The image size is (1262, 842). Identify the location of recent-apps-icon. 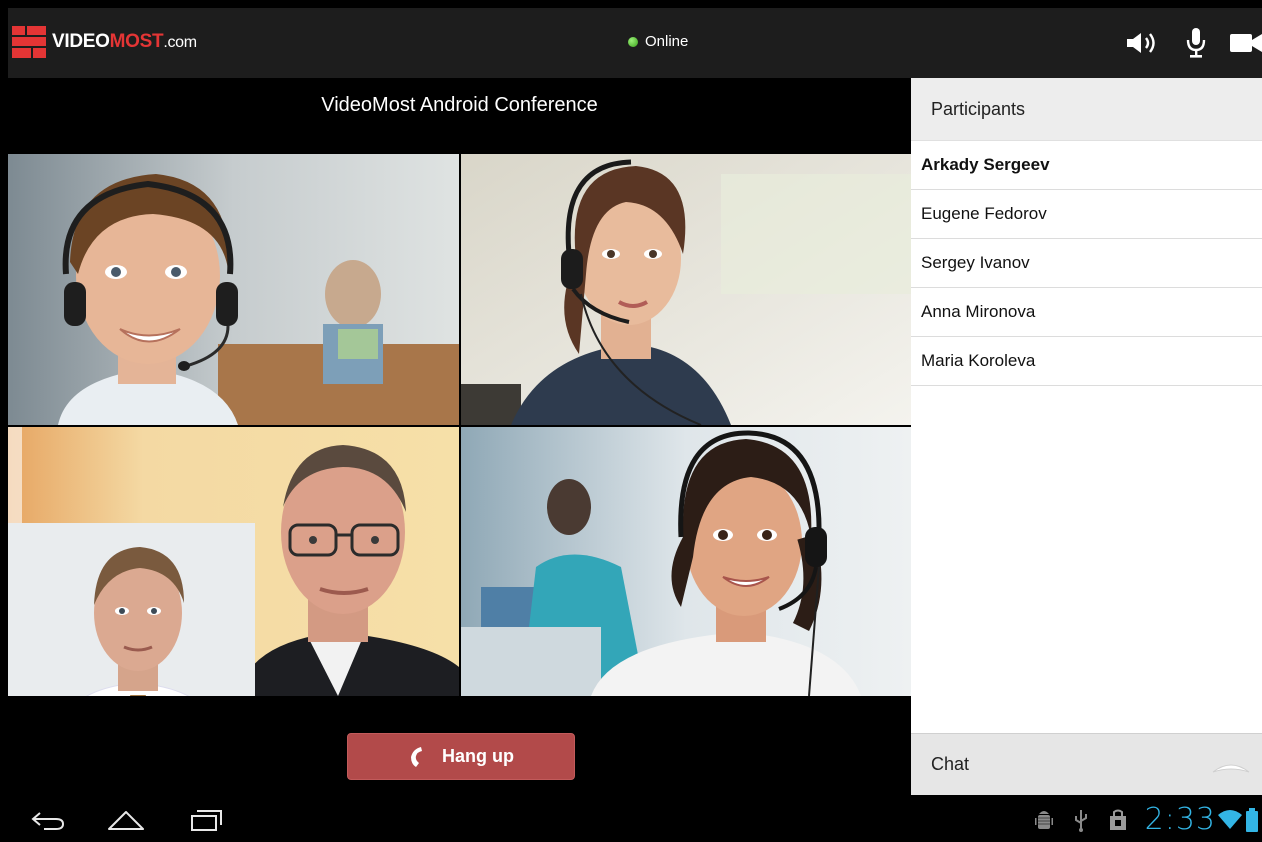
(206, 820).